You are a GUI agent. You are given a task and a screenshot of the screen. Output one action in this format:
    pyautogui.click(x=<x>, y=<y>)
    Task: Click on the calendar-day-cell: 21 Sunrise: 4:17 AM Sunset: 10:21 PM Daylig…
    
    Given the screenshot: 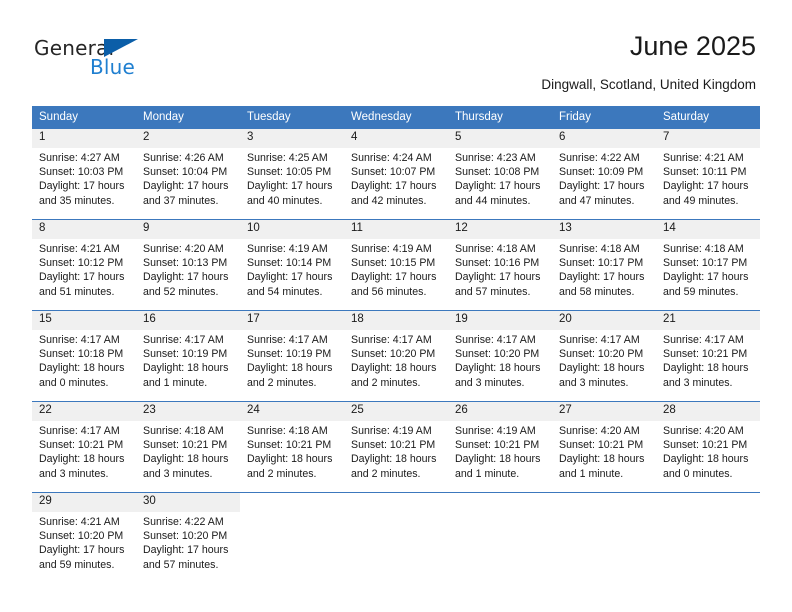 What is the action you would take?
    pyautogui.click(x=708, y=356)
    